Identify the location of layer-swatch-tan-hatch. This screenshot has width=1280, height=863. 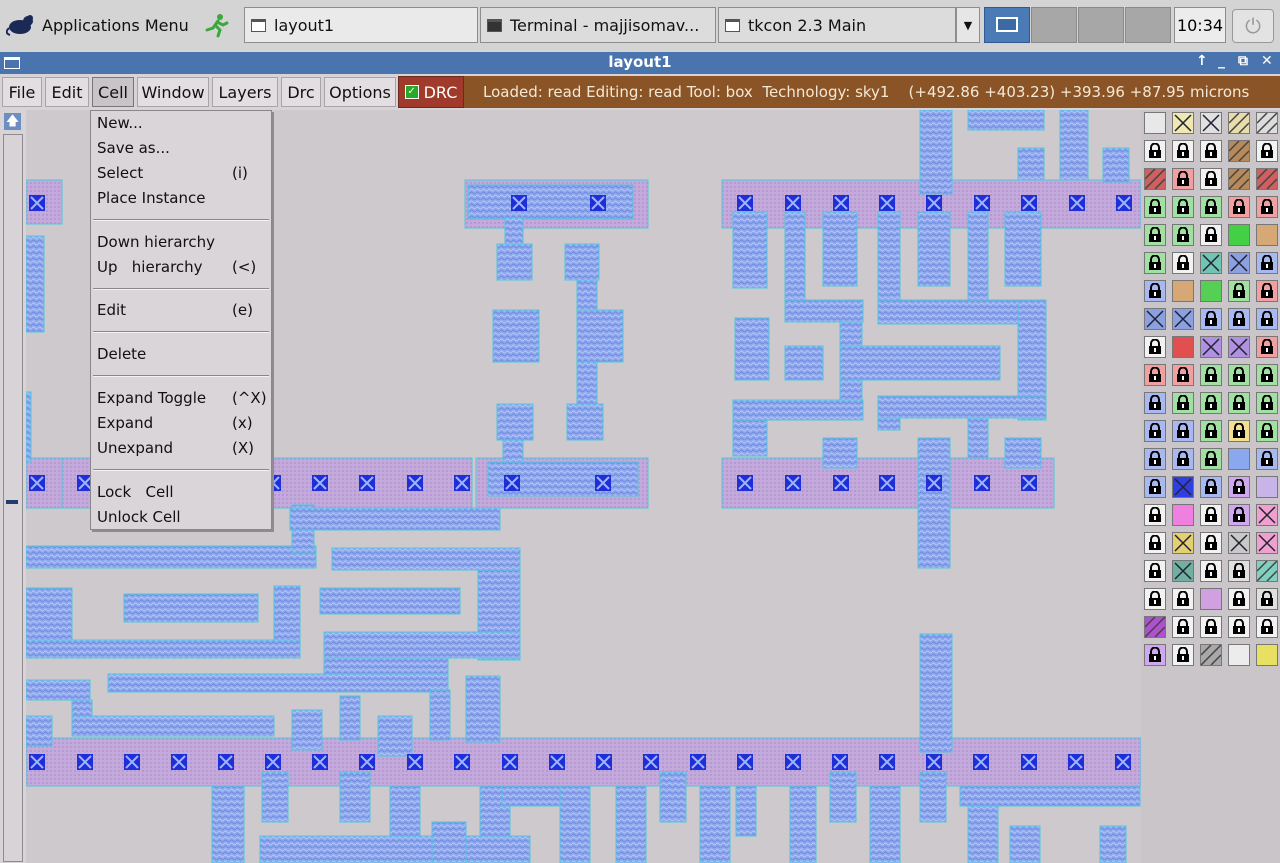
(1239, 123).